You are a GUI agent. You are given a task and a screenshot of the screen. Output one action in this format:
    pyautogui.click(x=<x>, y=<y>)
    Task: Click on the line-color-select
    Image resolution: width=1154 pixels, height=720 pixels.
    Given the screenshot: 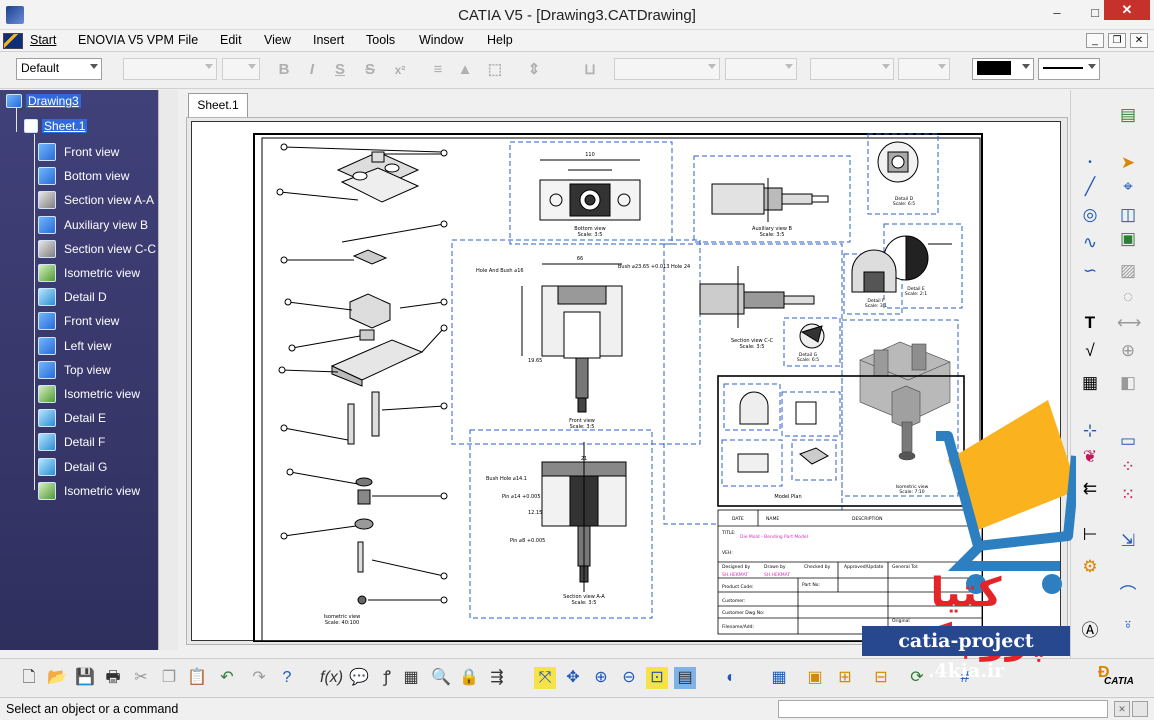 What is the action you would take?
    pyautogui.click(x=1003, y=69)
    